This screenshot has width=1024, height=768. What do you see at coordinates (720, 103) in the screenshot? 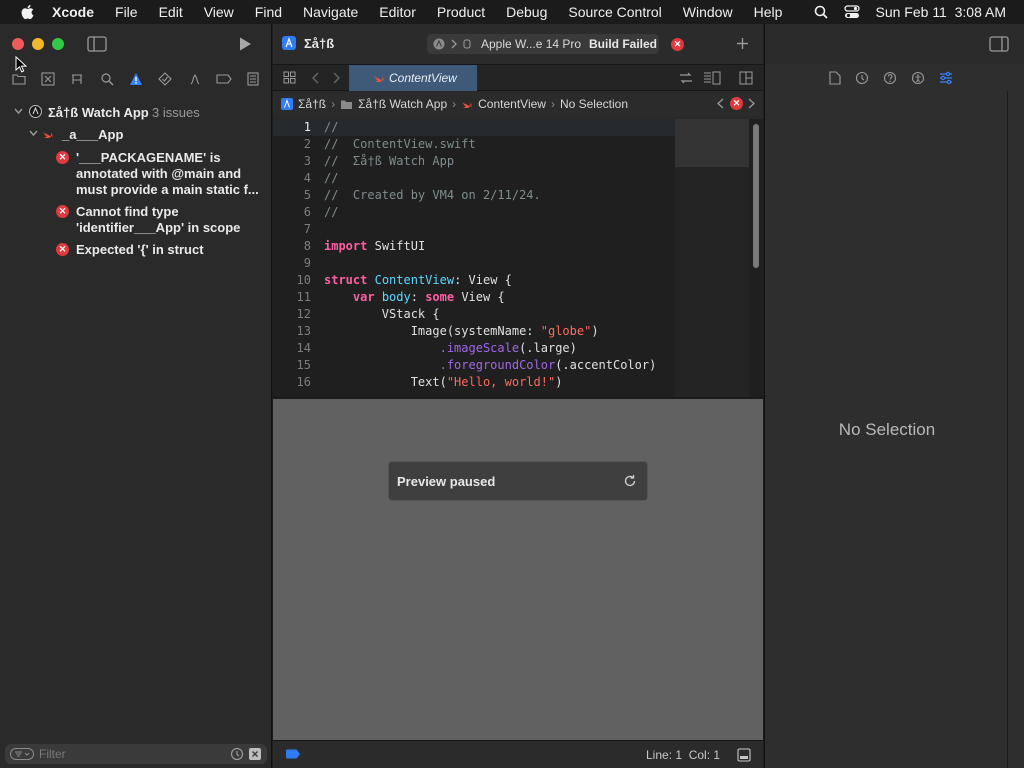
I see `previous-issue-icon` at bounding box center [720, 103].